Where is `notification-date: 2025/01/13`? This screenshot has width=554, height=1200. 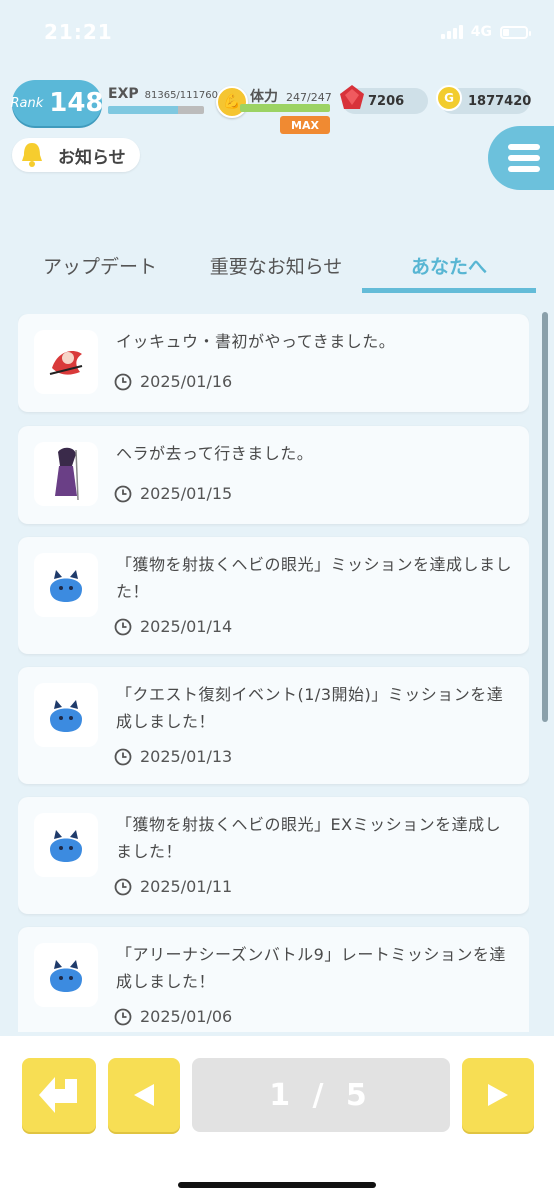
notification-date: 2025/01/13 is located at coordinates (173, 756).